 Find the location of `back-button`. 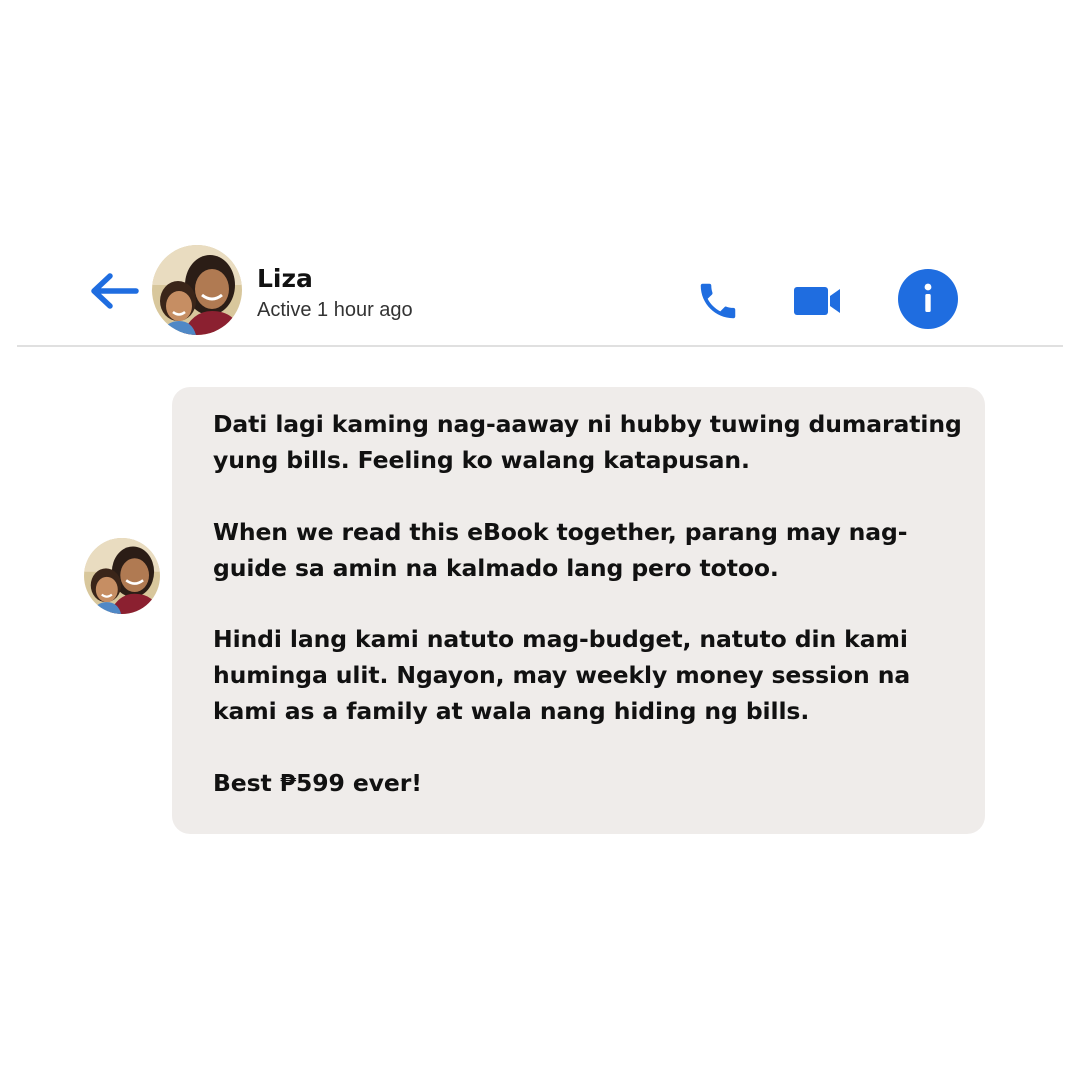

back-button is located at coordinates (114, 291).